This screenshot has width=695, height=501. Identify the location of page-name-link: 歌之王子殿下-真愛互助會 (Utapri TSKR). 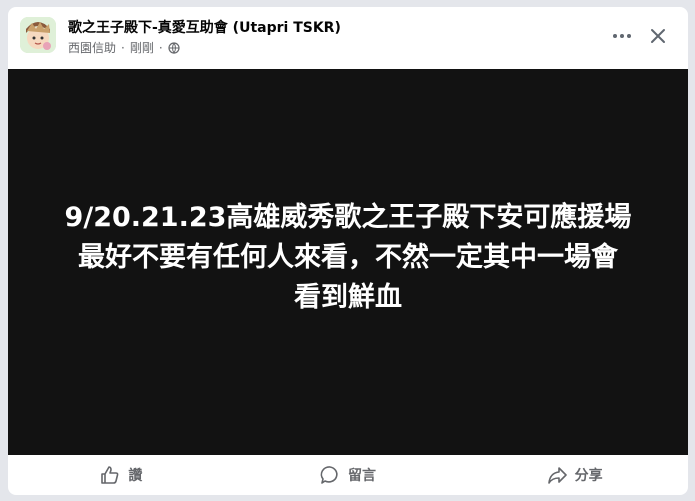
(204, 27).